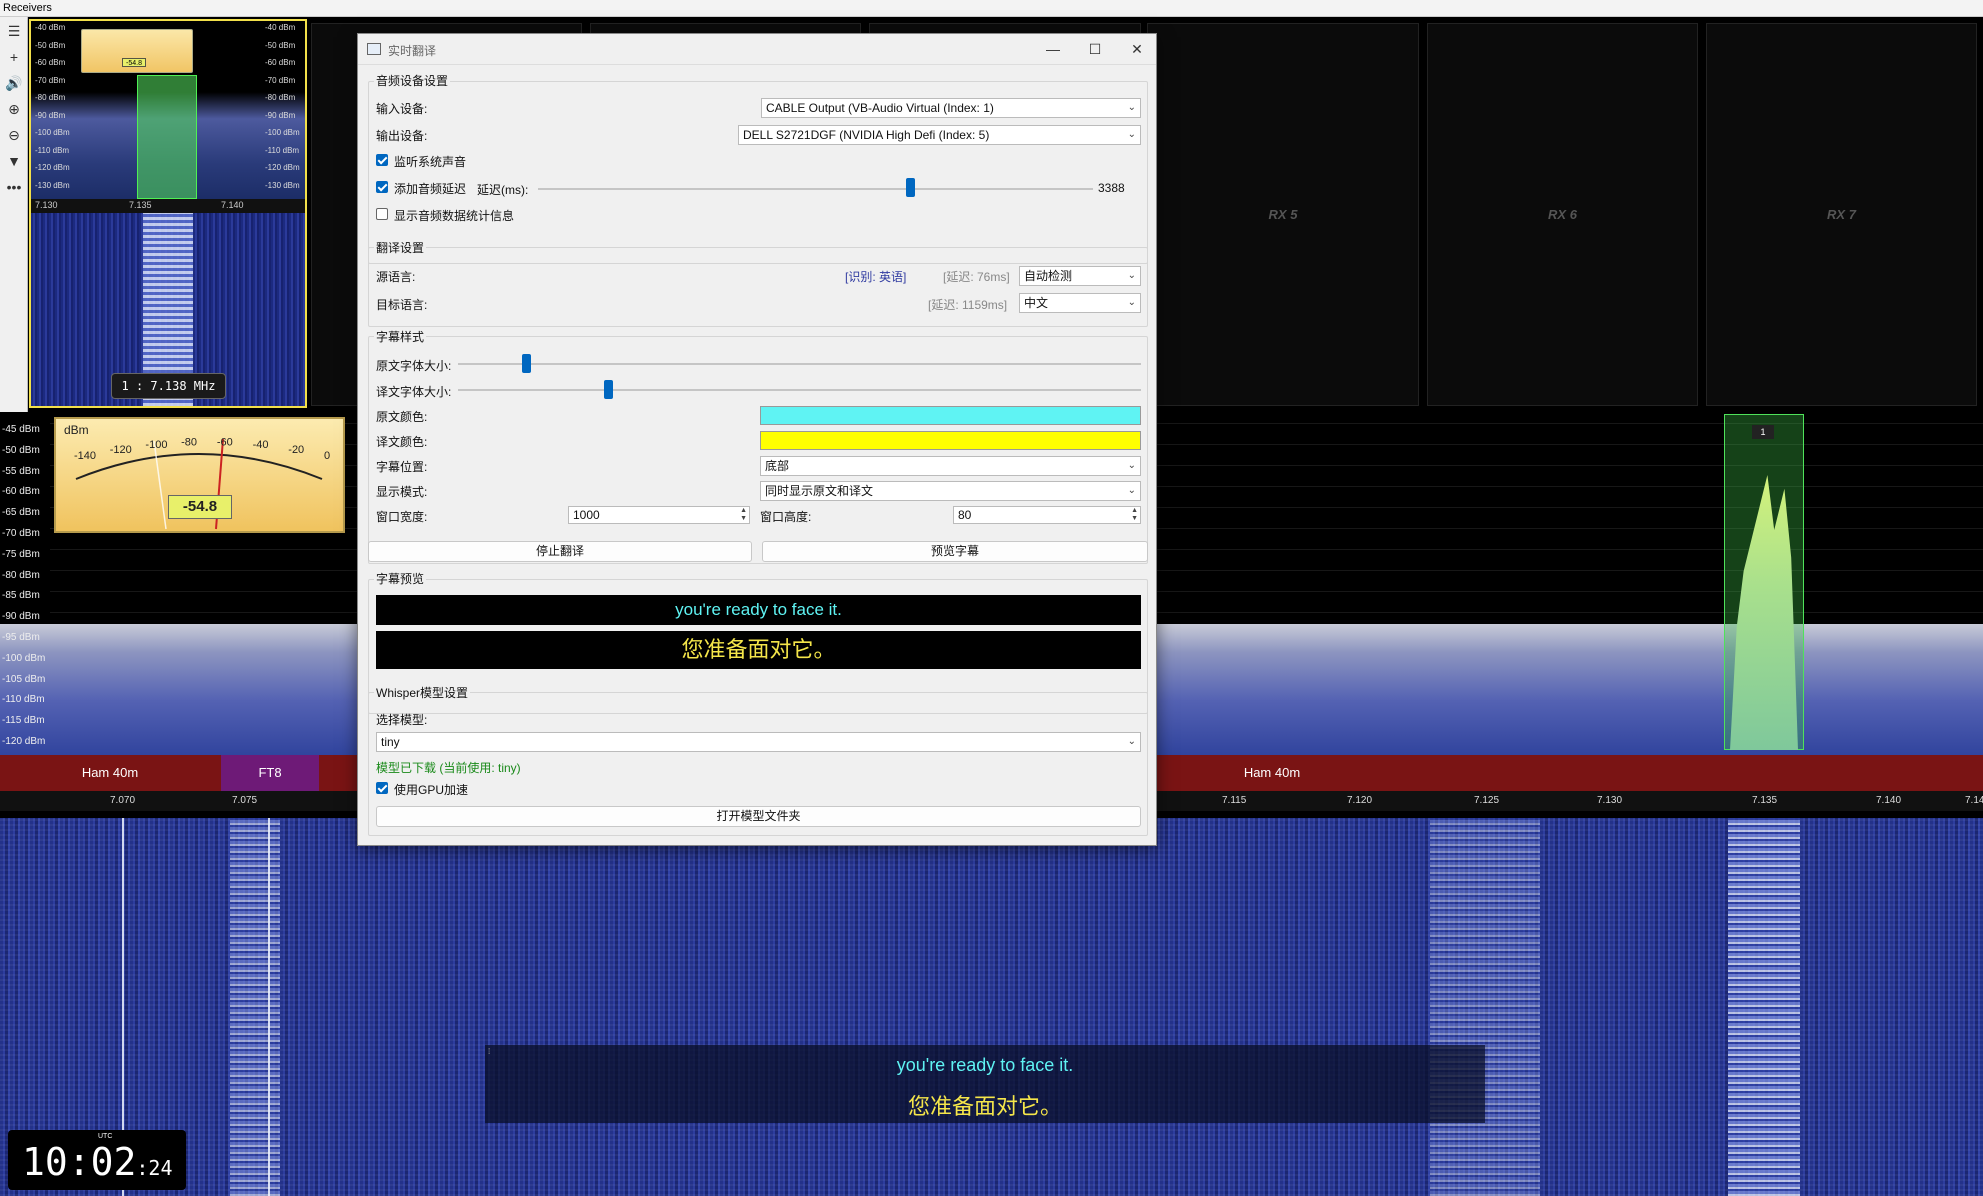 This screenshot has width=1983, height=1196. What do you see at coordinates (758, 742) in the screenshot?
I see `model-select: tiny ⌄` at bounding box center [758, 742].